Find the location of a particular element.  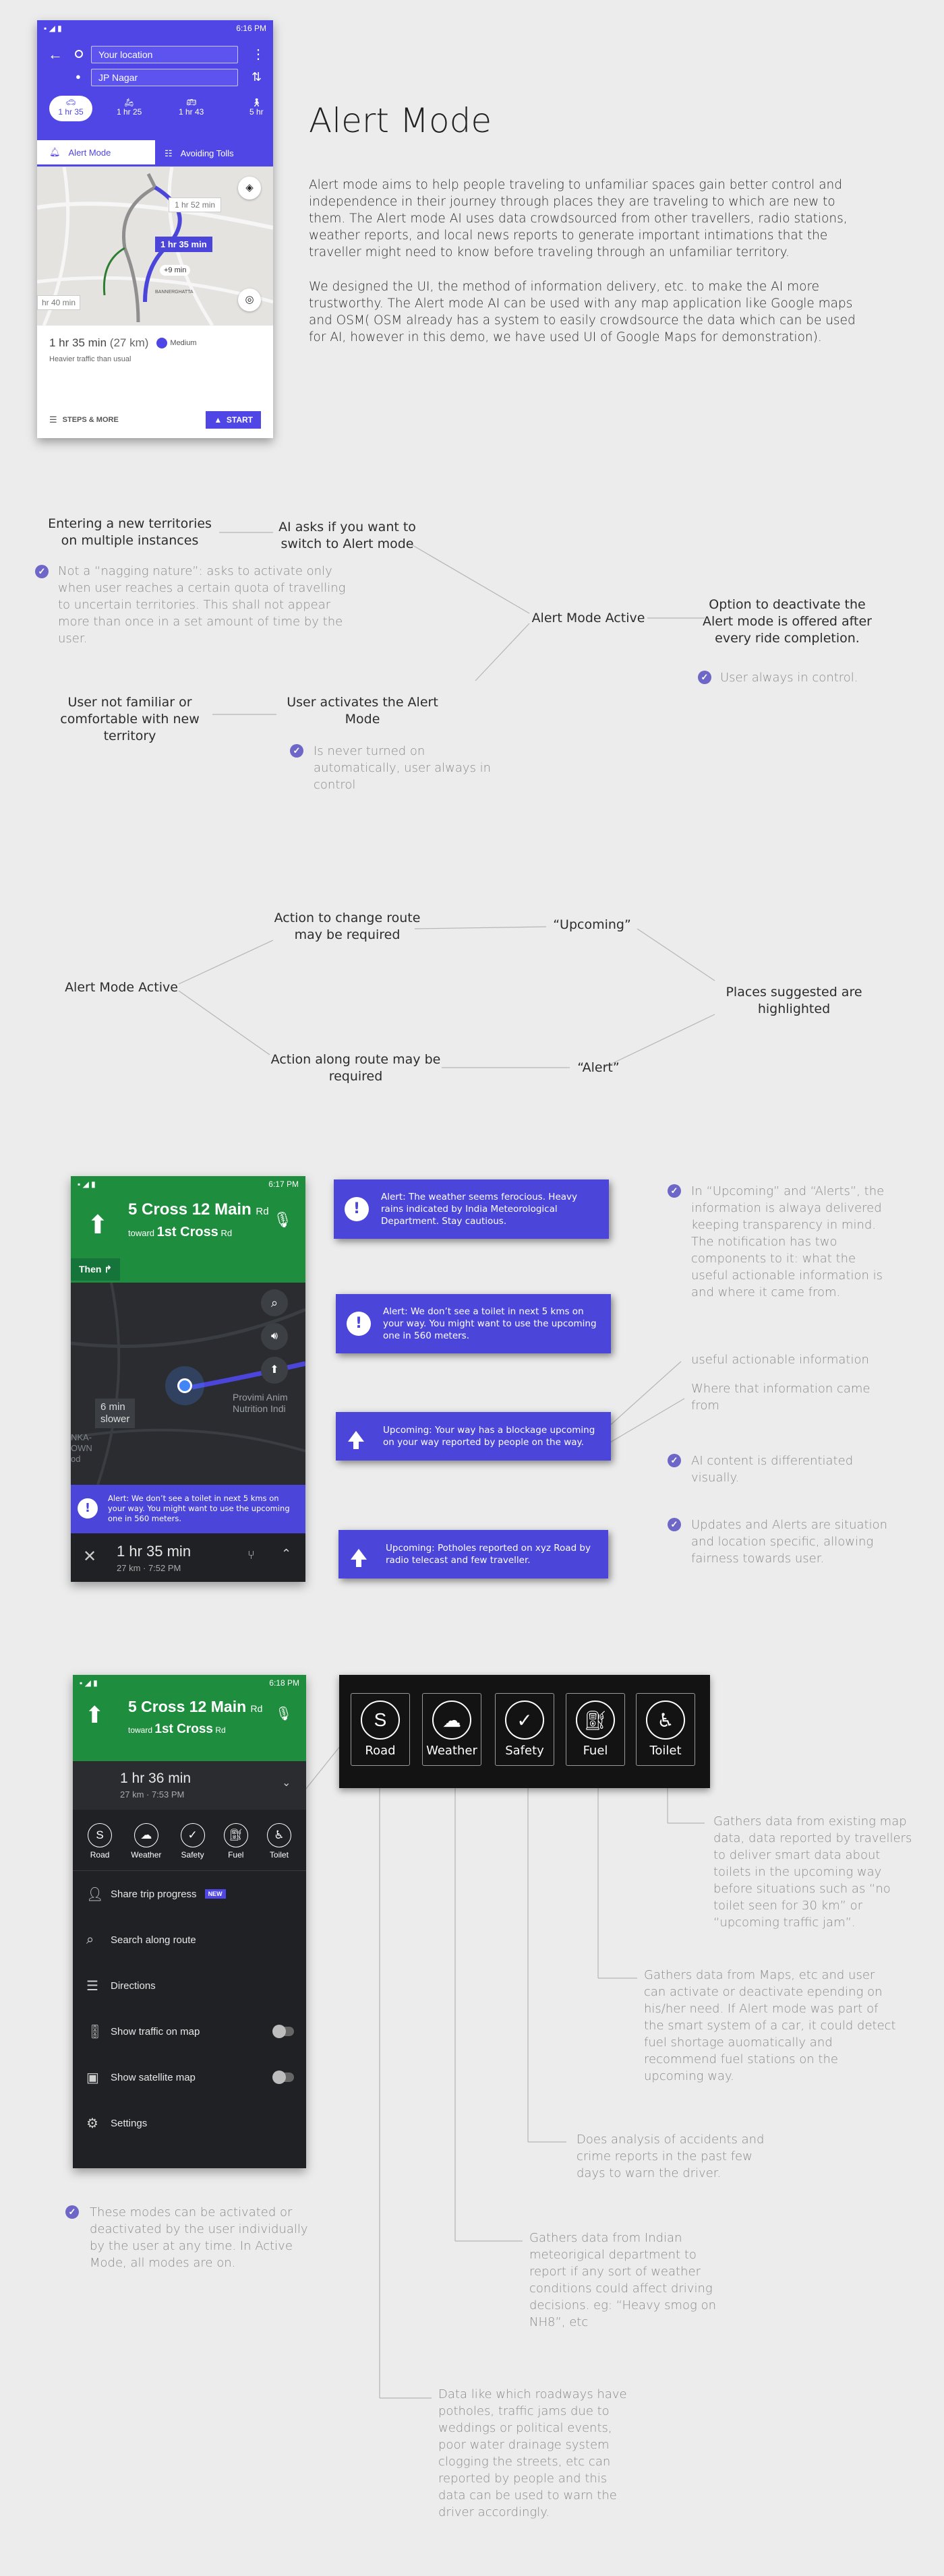

chevron-up-icon: ⌃ is located at coordinates (286, 1554).